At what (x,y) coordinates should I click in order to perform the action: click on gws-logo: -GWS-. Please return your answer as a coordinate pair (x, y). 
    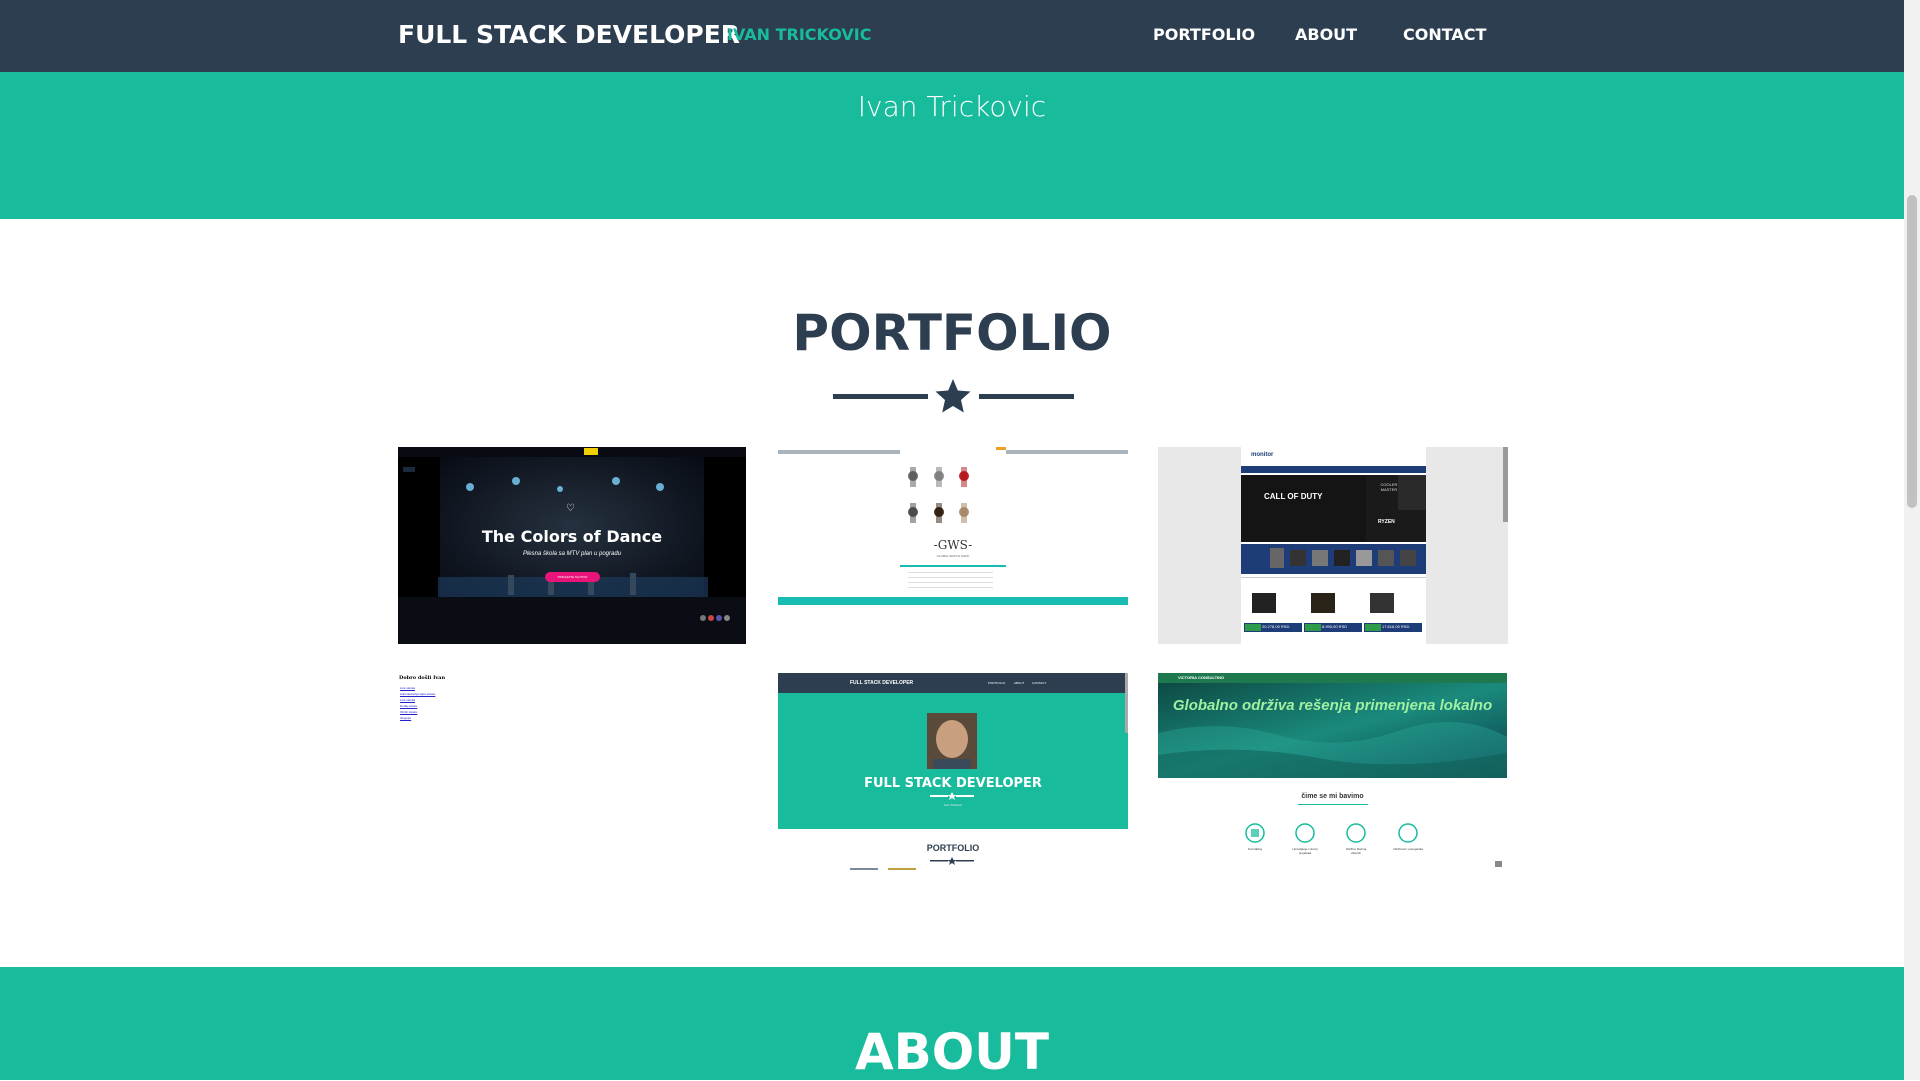
    Looking at the image, I should click on (953, 545).